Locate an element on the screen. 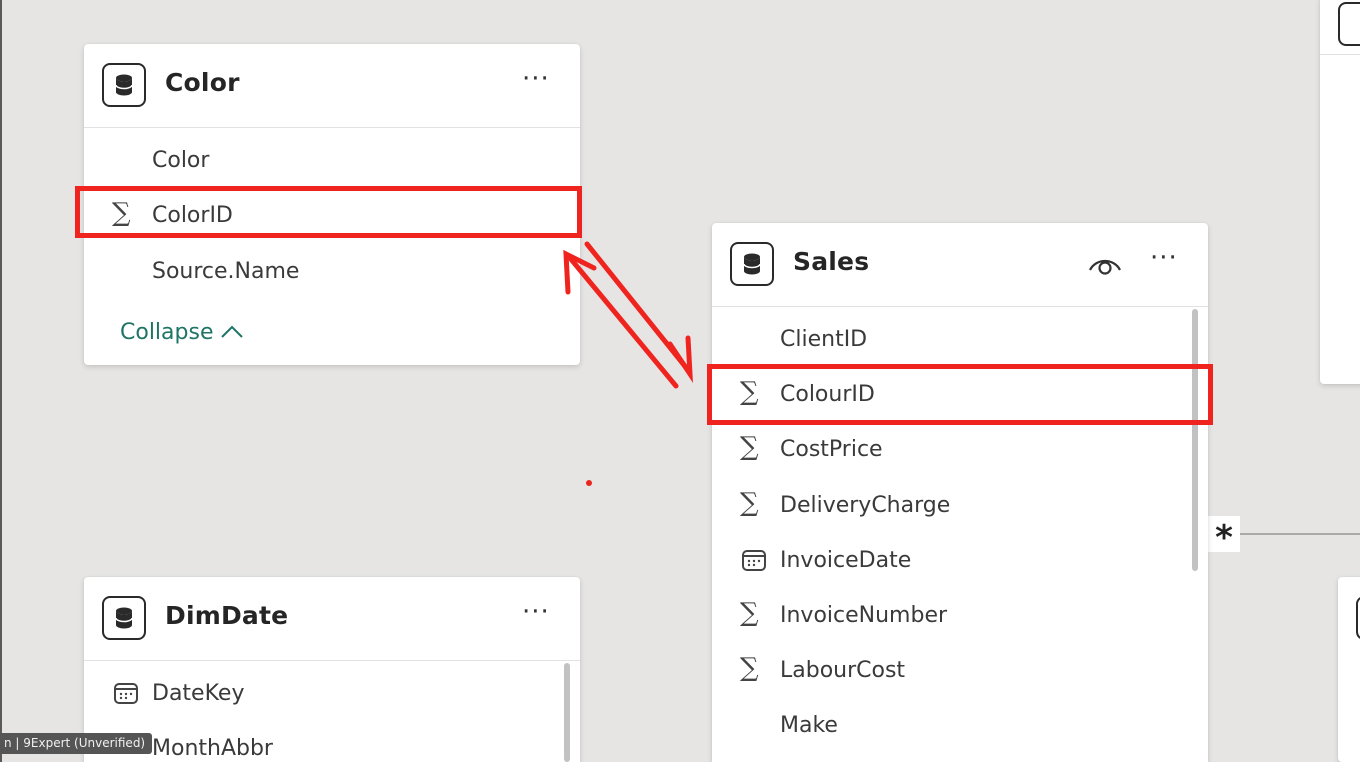  annotation-arrows is located at coordinates (628, 315).